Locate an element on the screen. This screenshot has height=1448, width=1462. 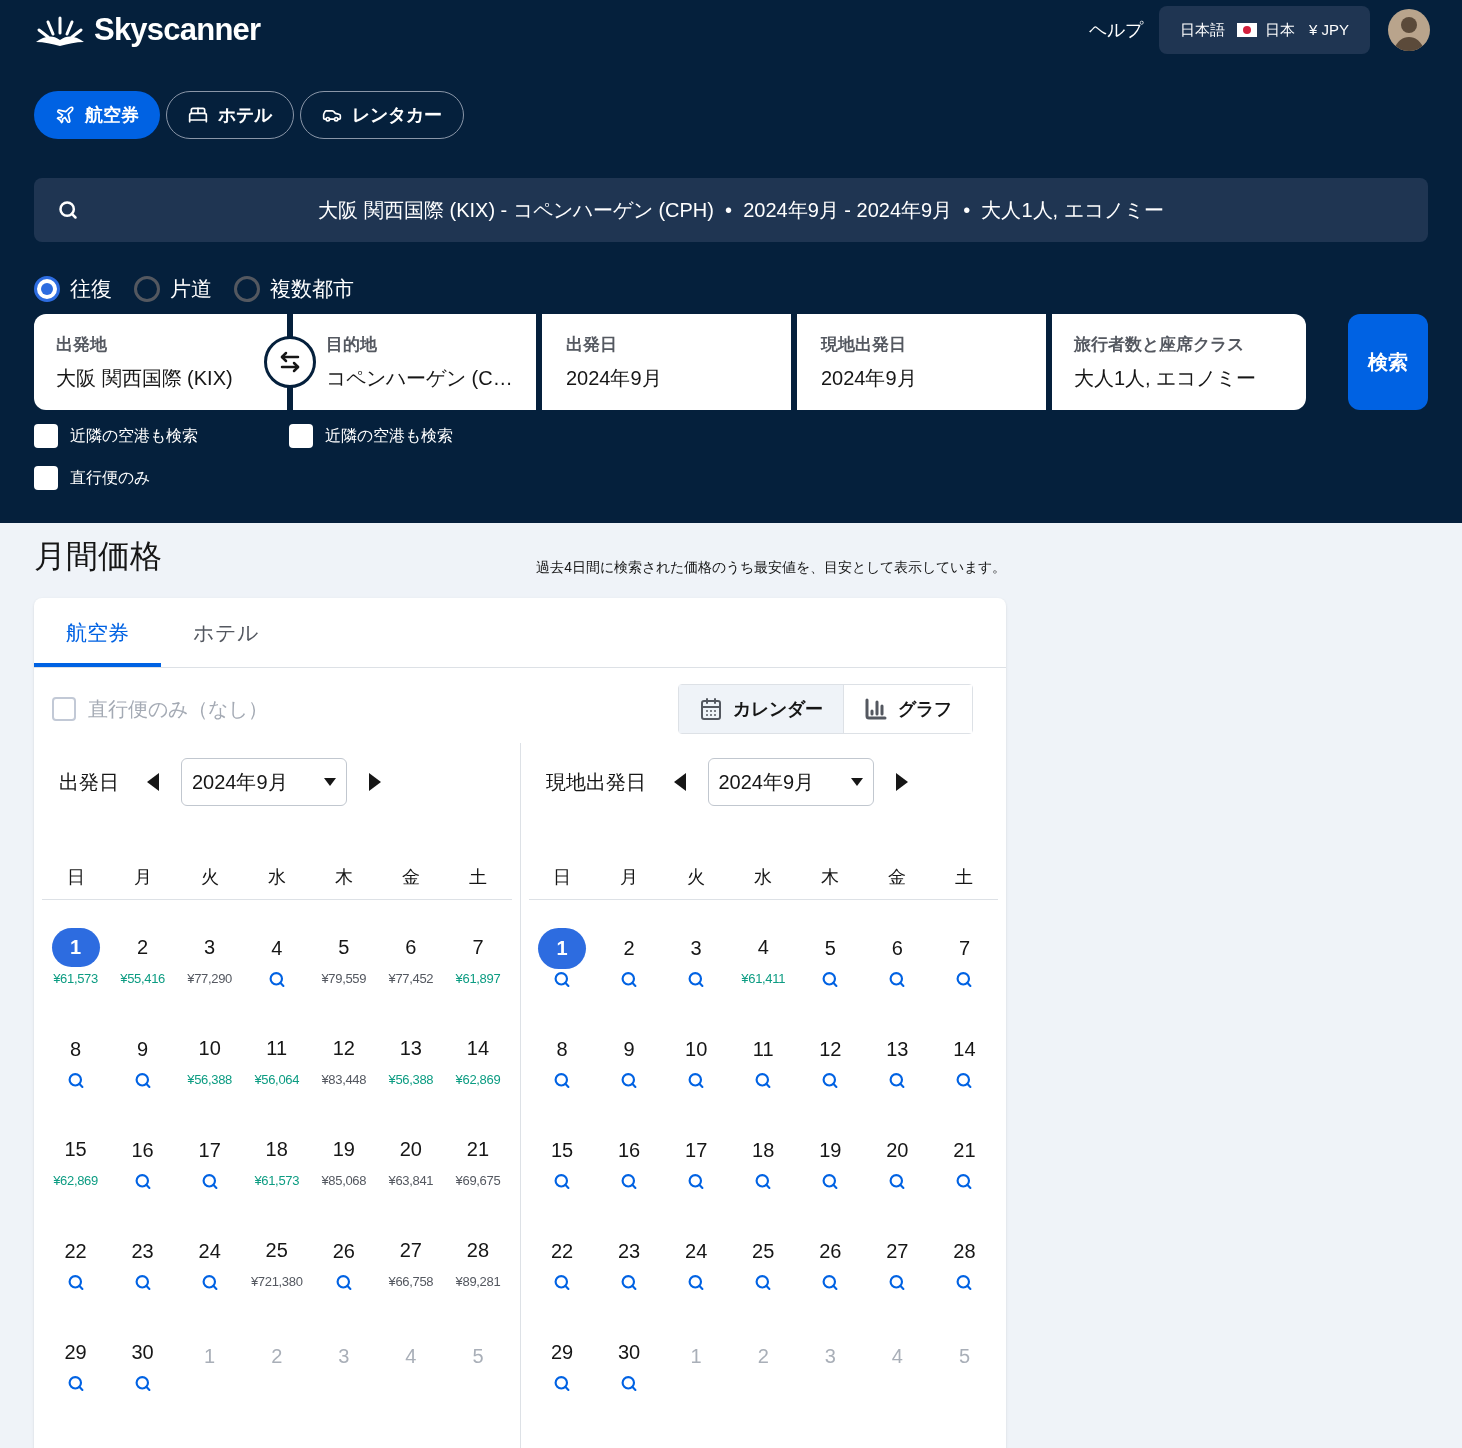
price-label: ¥61,411 is located at coordinates (763, 978).